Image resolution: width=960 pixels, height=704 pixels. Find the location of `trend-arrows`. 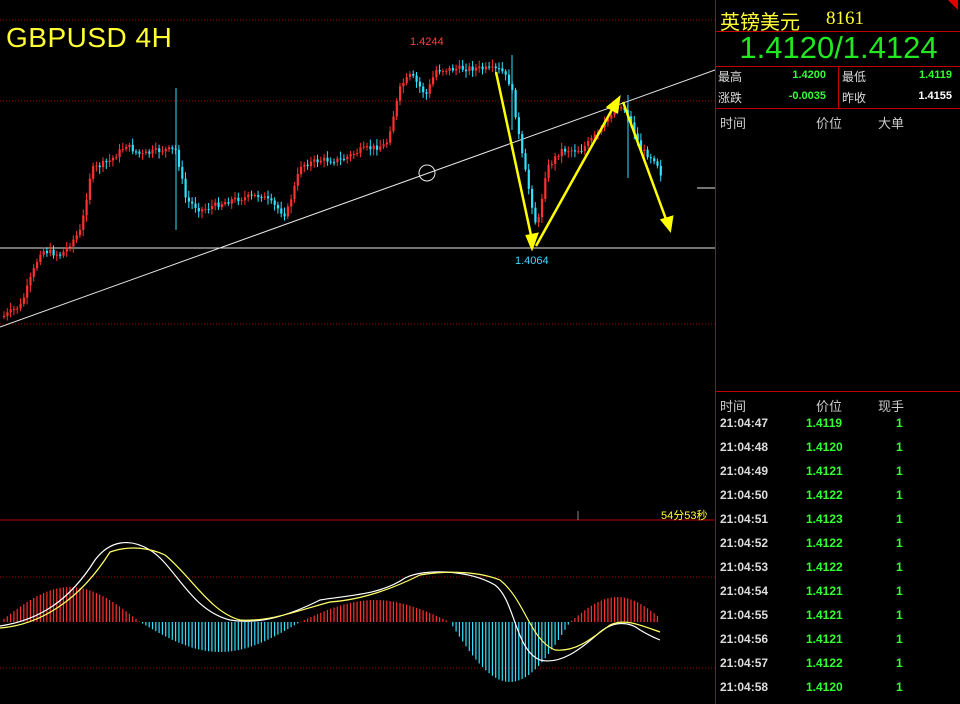

trend-arrows is located at coordinates (584, 161).